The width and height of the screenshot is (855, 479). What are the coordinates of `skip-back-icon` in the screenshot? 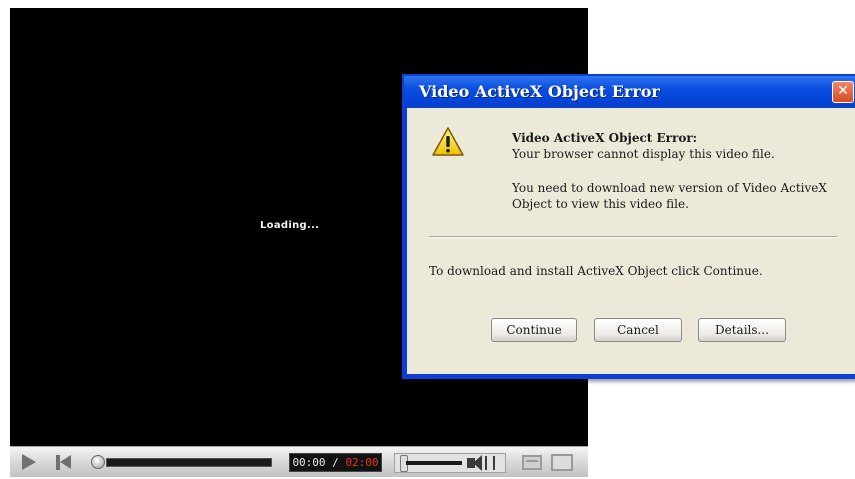 It's located at (64, 462).